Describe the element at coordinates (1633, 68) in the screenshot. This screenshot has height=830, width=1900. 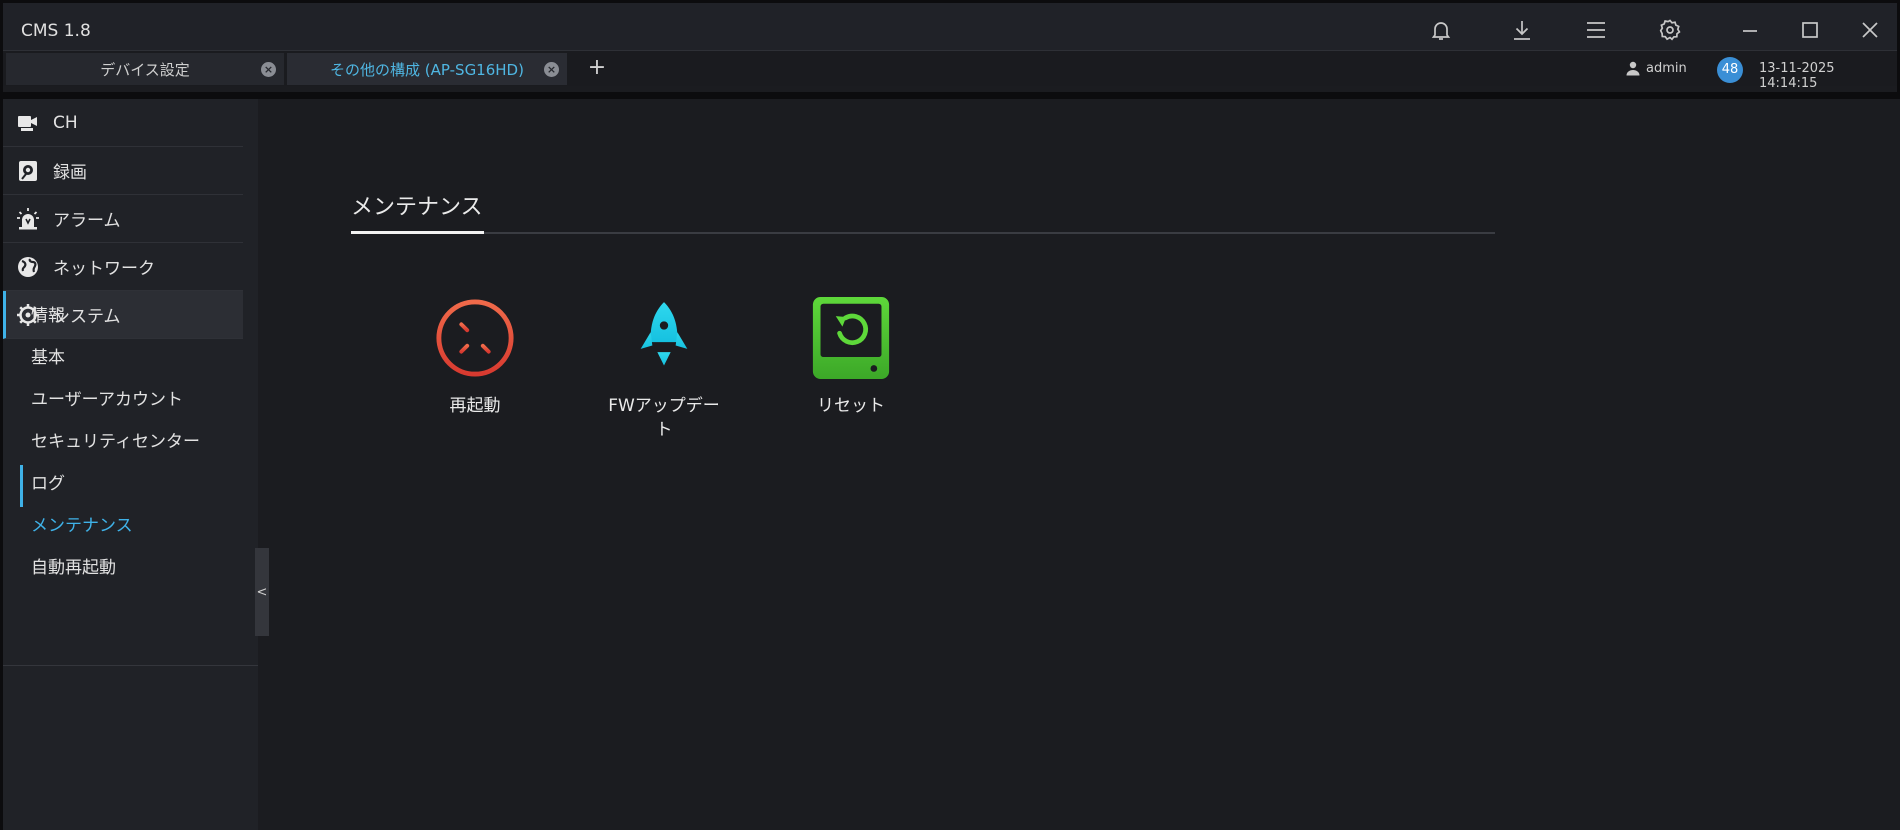
I see `user-icon` at that location.